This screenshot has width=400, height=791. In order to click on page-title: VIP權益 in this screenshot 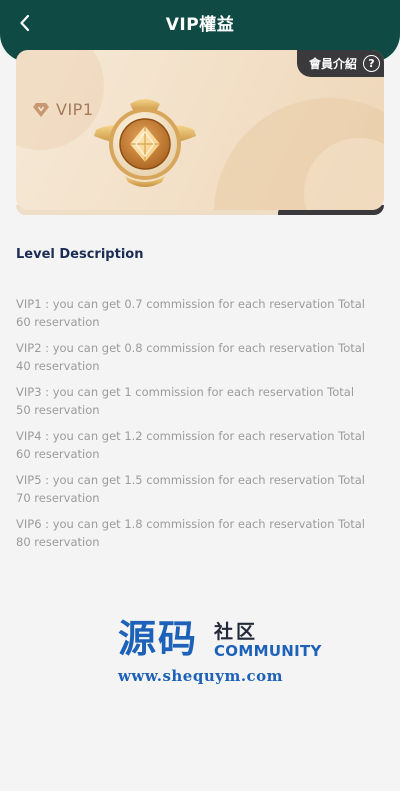, I will do `click(200, 24)`.